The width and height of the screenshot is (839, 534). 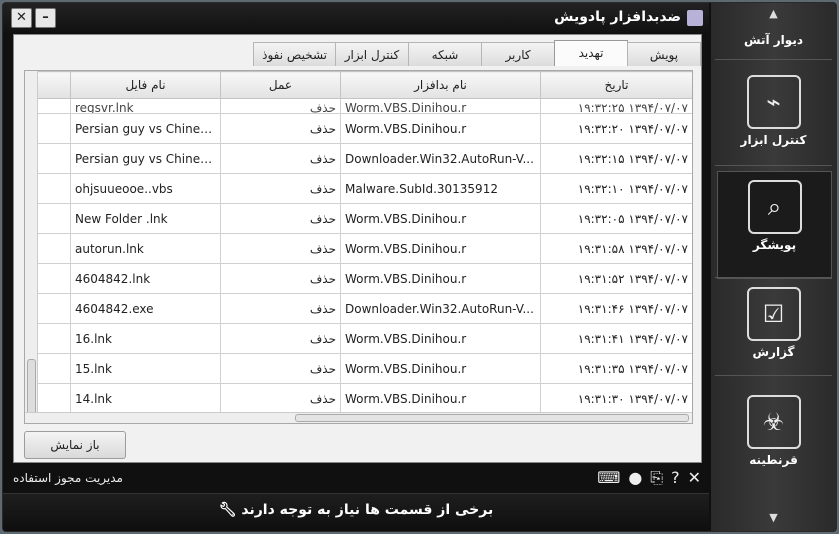 What do you see at coordinates (145, 106) in the screenshot?
I see `file-name-cell: regsvr.lnk` at bounding box center [145, 106].